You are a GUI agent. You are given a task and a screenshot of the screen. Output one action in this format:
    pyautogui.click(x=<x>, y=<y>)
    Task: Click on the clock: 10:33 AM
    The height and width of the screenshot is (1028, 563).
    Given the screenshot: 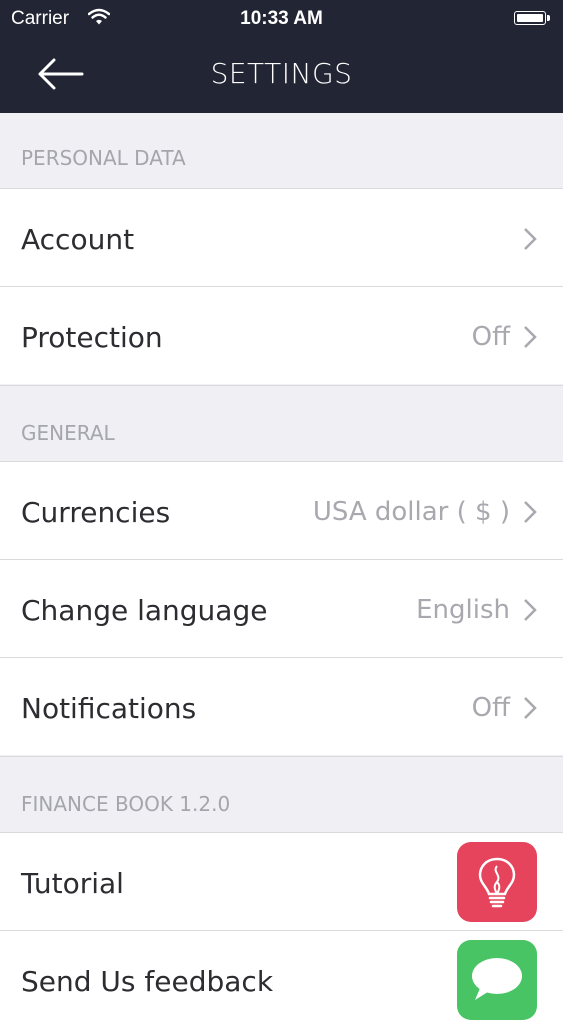 What is the action you would take?
    pyautogui.click(x=281, y=18)
    